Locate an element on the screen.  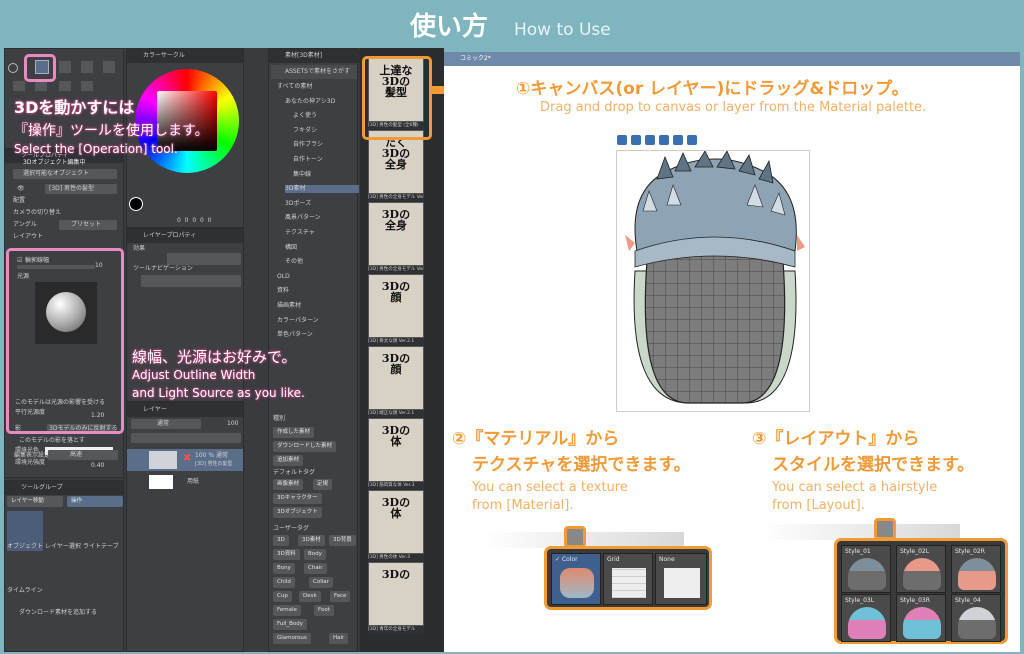
outline-en-1: Adjust Outline Width is located at coordinates (194, 375).